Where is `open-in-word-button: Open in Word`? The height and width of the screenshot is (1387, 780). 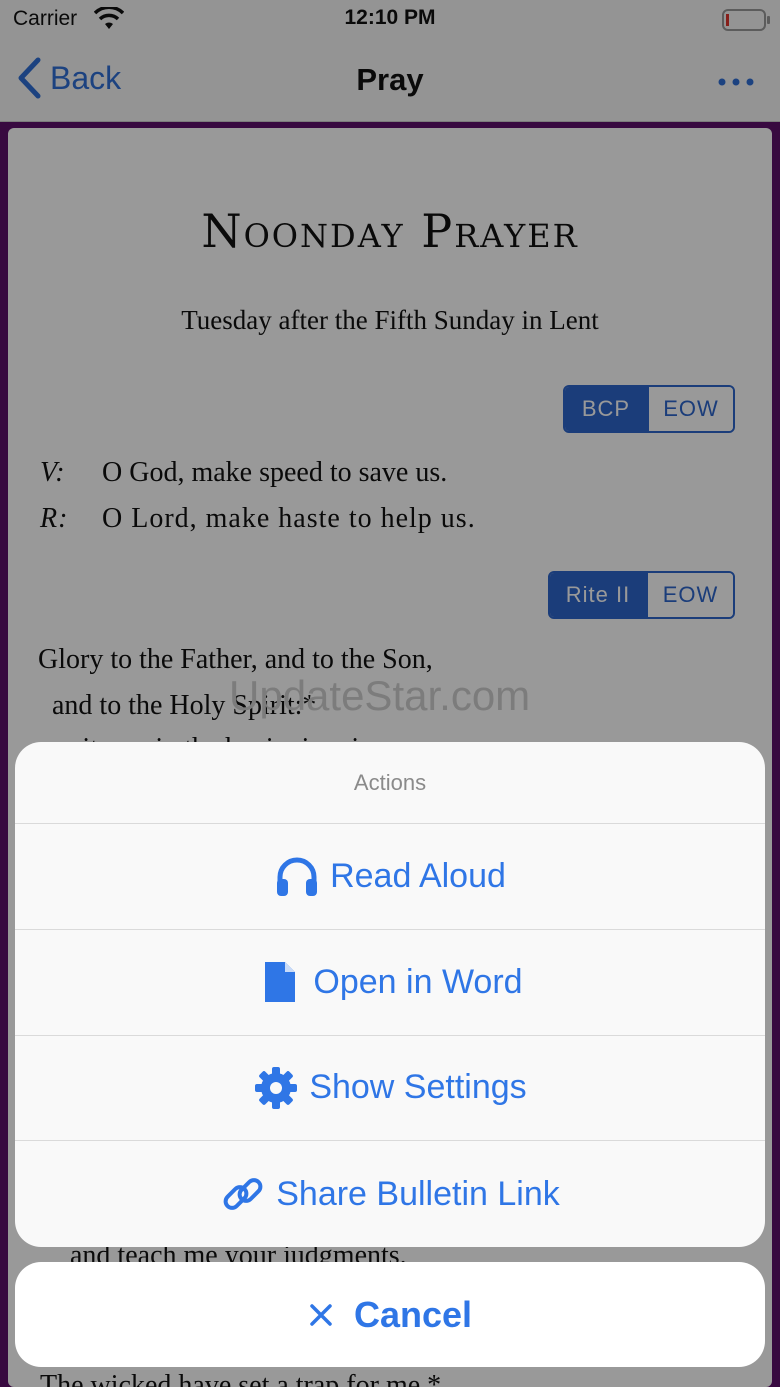 open-in-word-button: Open in Word is located at coordinates (390, 983).